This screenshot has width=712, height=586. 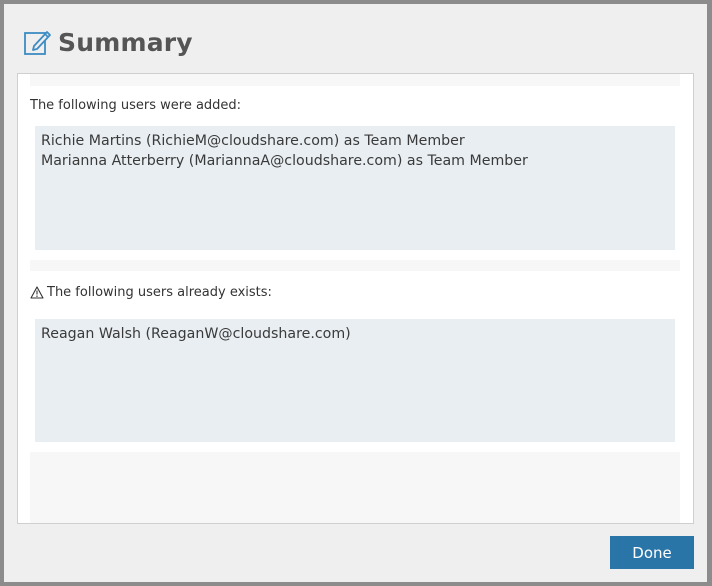 I want to click on dialog-header: Summary, so click(x=107, y=42).